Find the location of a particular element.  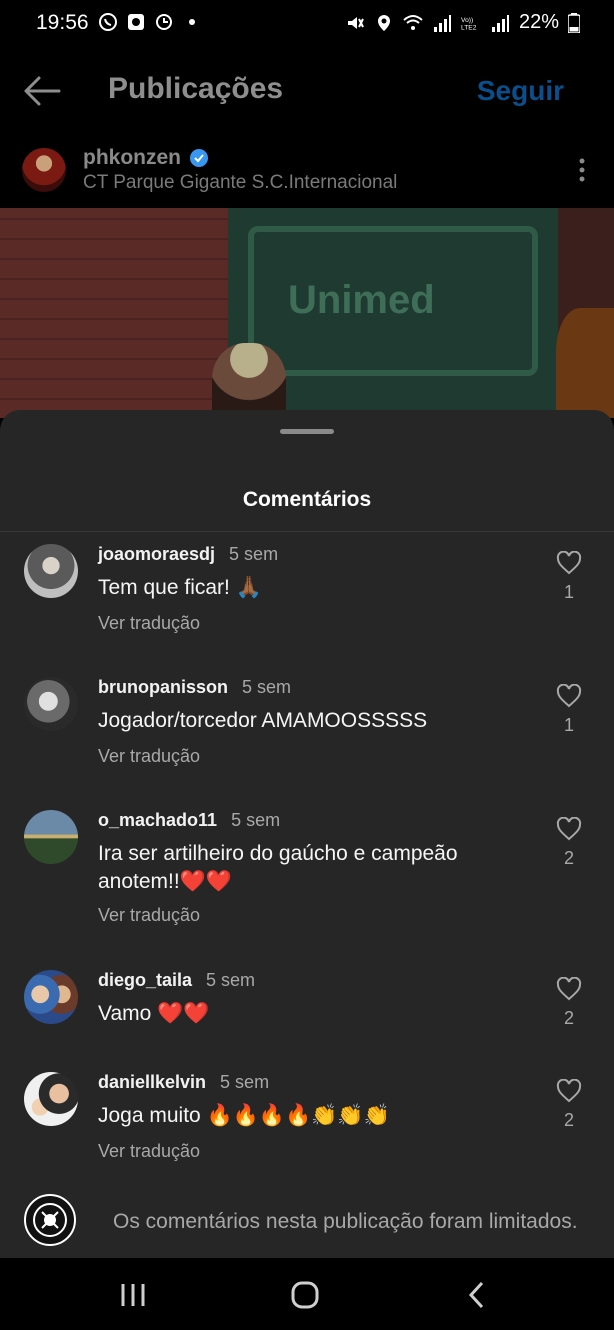

home-icon is located at coordinates (305, 1295).